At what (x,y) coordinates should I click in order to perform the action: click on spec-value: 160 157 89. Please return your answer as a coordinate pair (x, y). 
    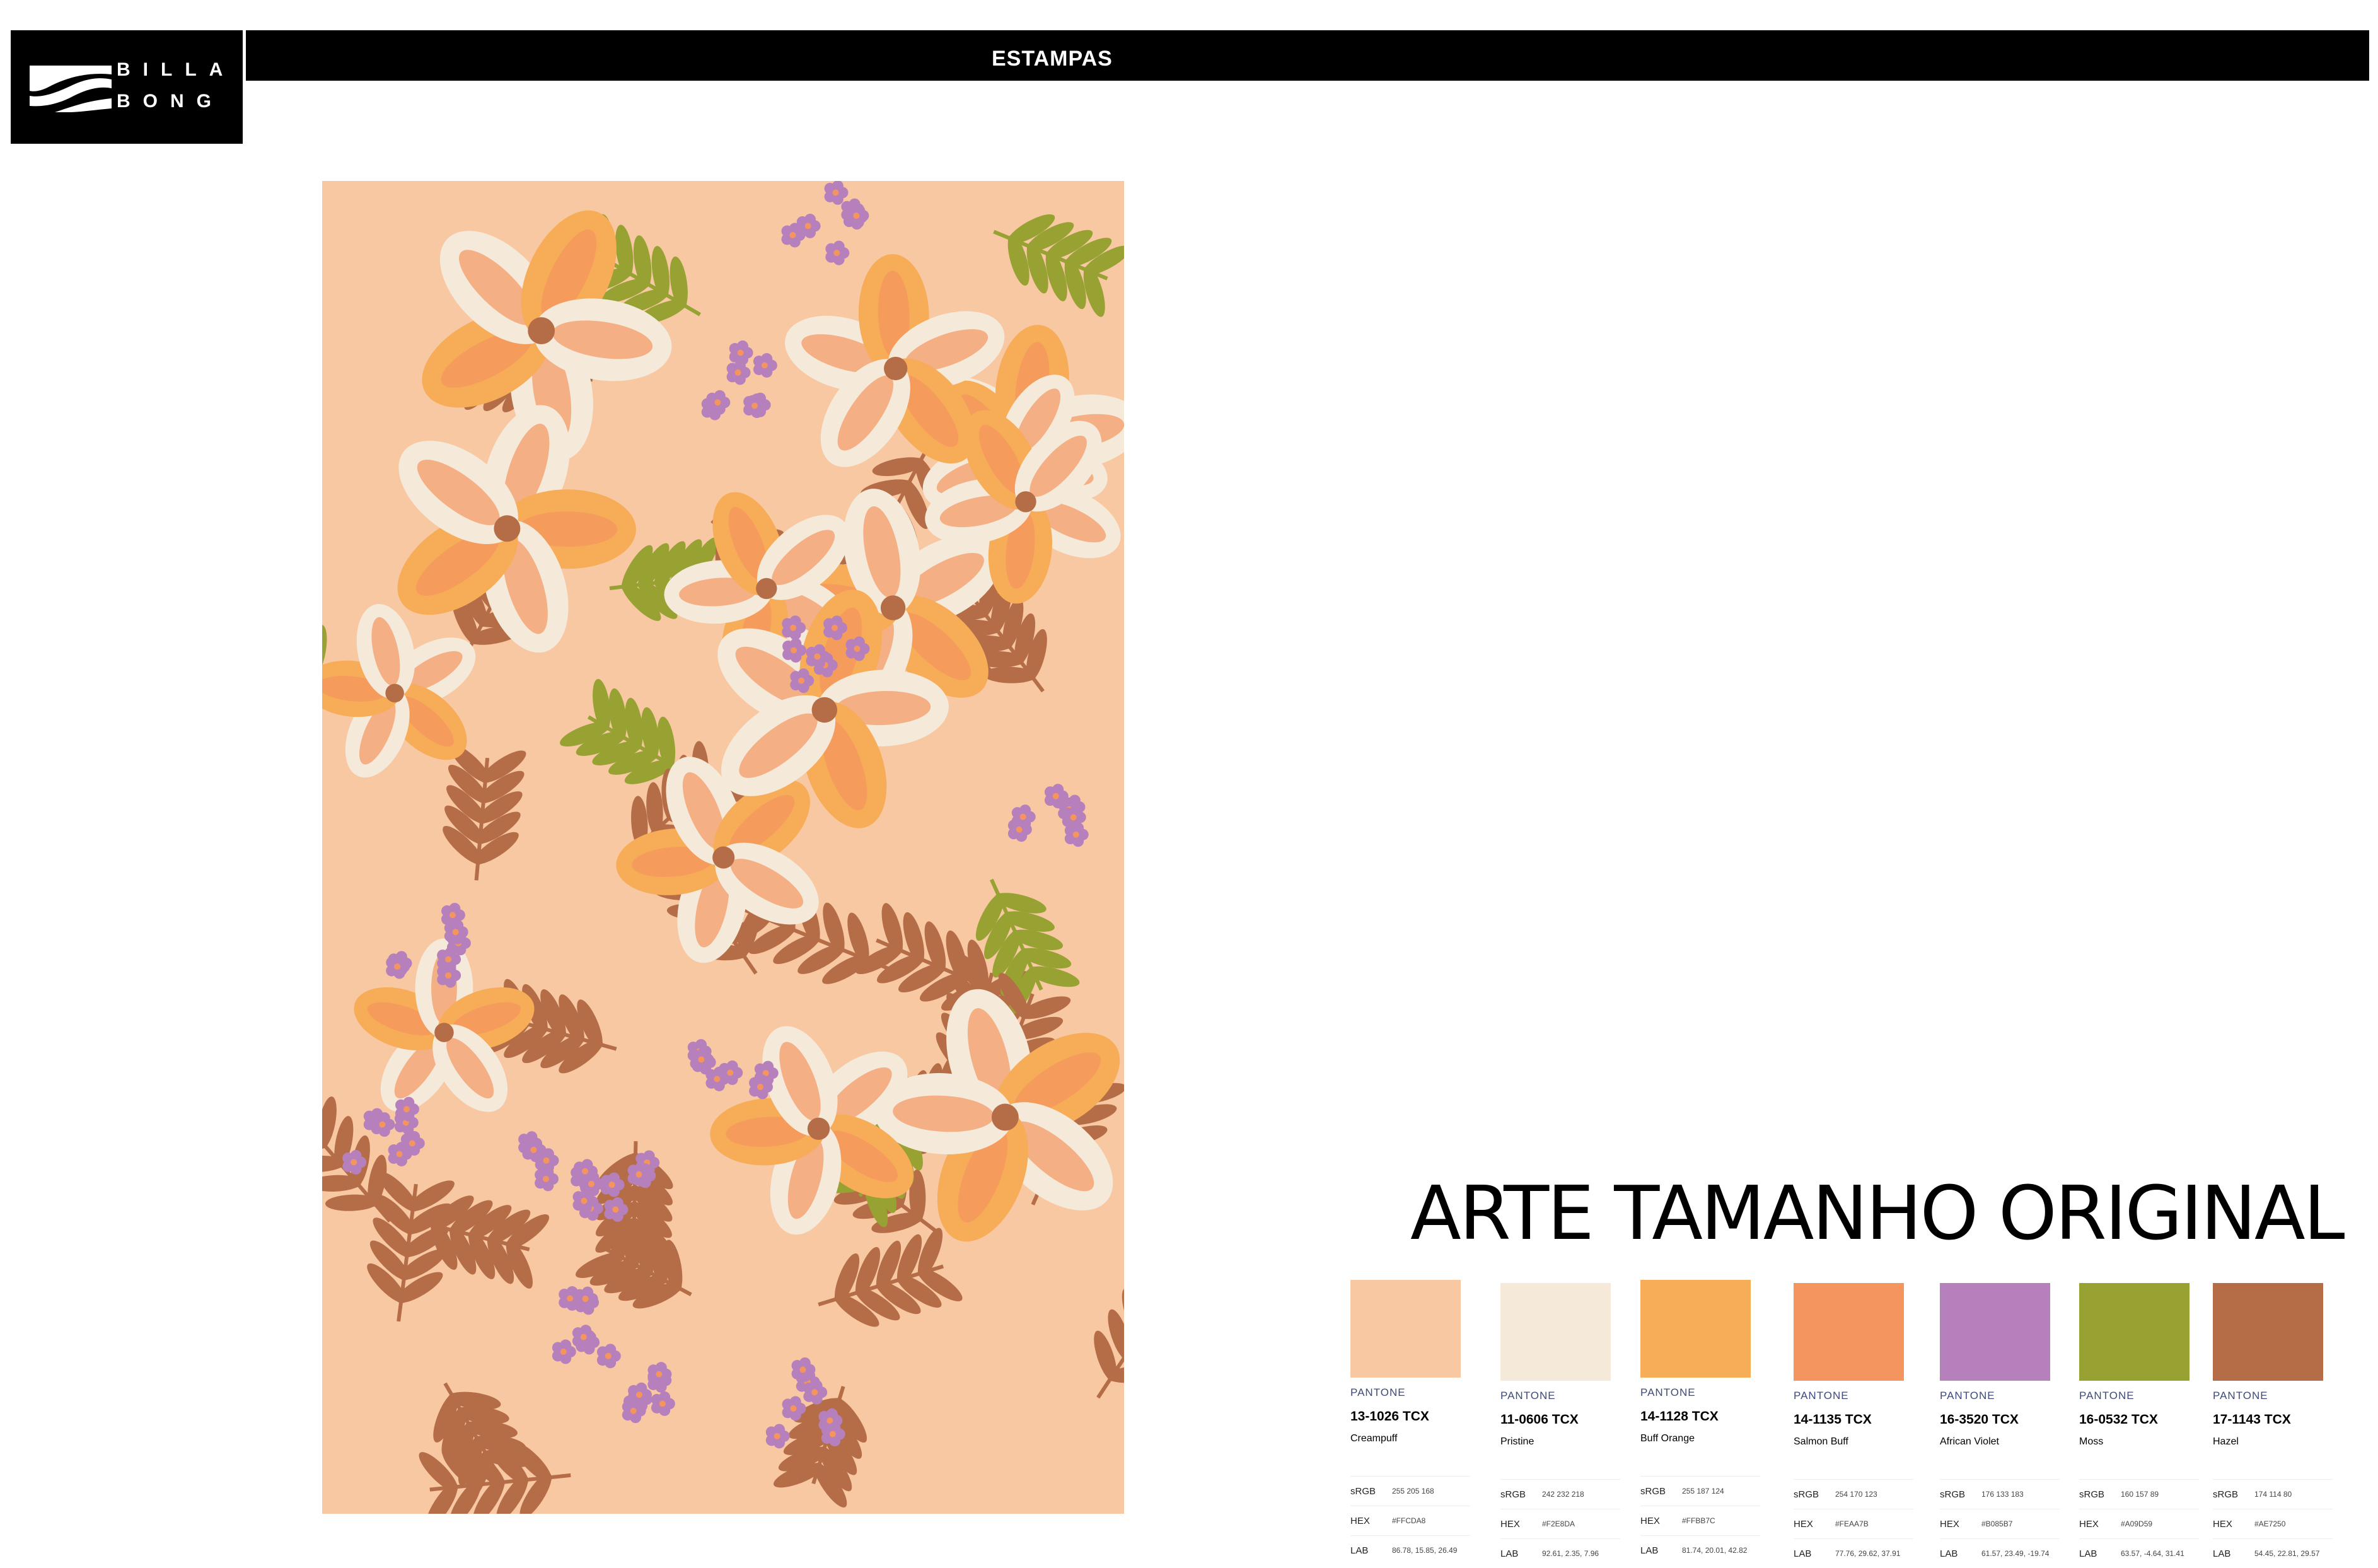
    Looking at the image, I should click on (2140, 1494).